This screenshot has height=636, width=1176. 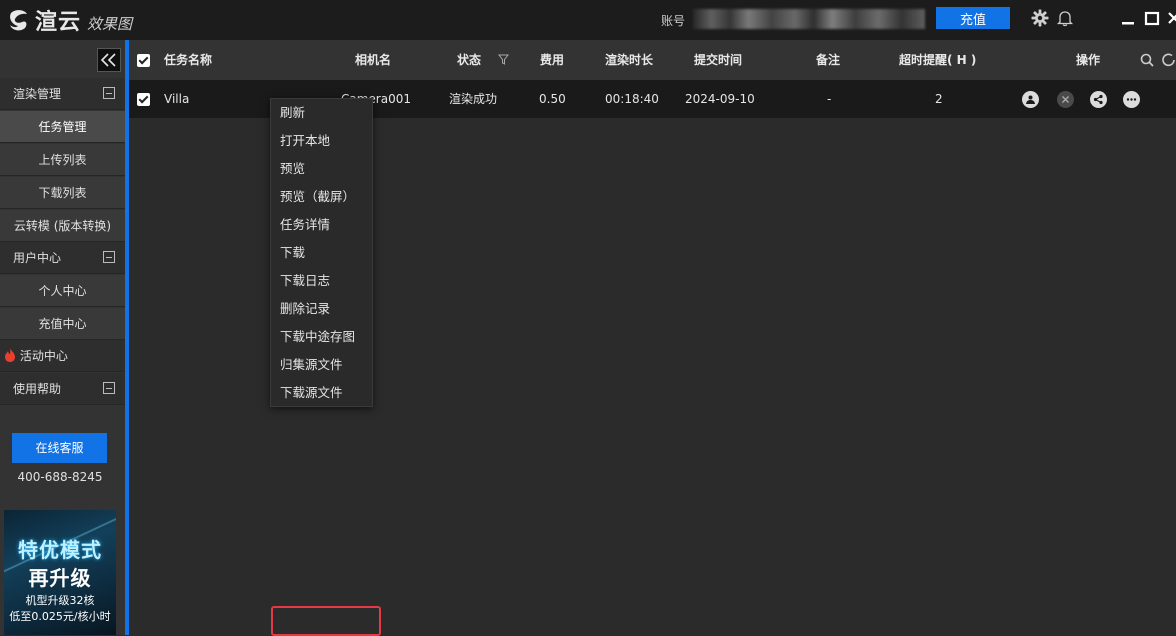 I want to click on header-submit-time: 提交时间, so click(x=718, y=60).